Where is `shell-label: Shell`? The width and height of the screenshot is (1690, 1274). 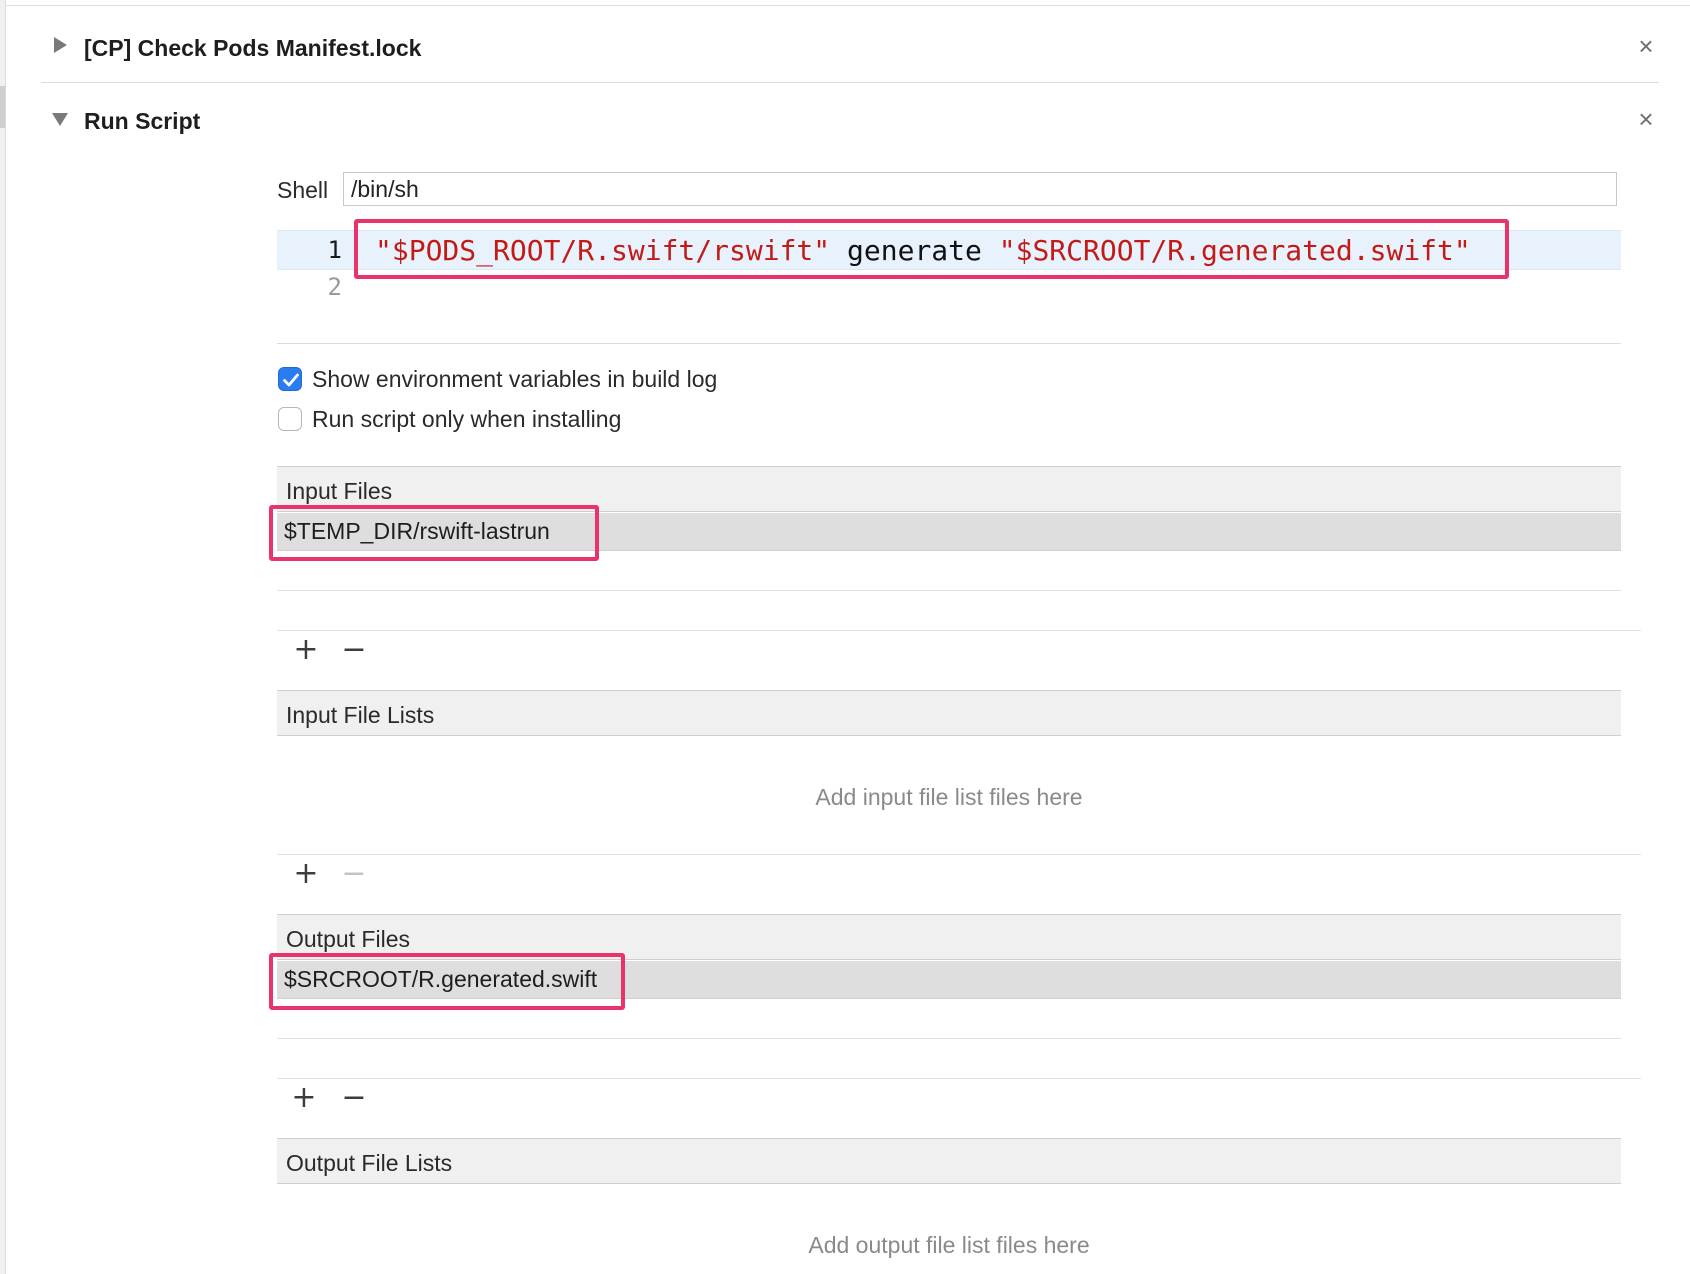 shell-label: Shell is located at coordinates (303, 190).